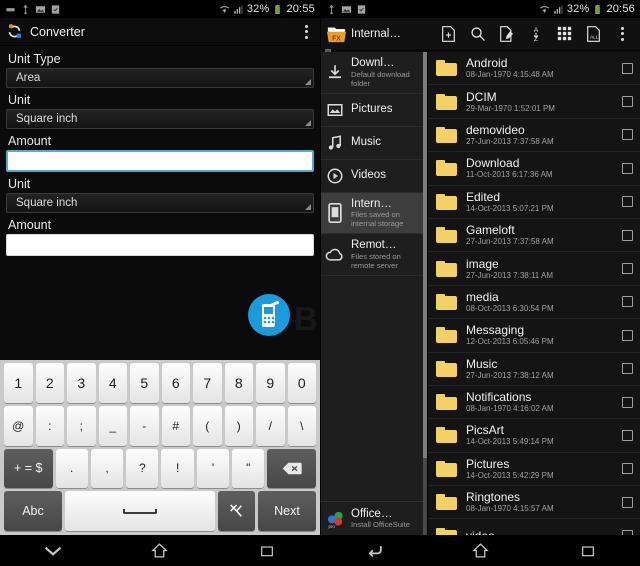 The width and height of the screenshot is (640, 566). What do you see at coordinates (544, 135) in the screenshot?
I see `file-meta: demovideo 27-Jun-2013 7:37:58 AM` at bounding box center [544, 135].